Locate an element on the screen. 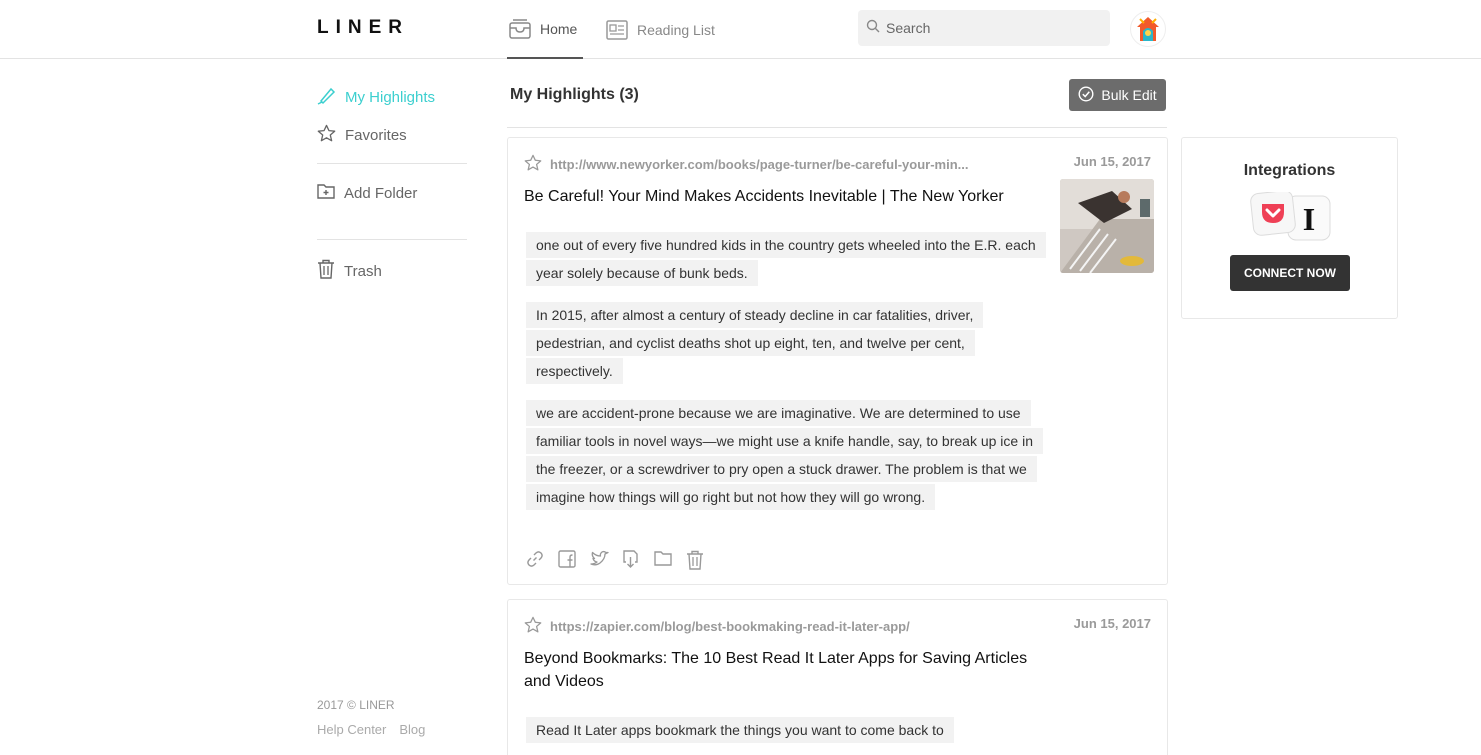  folder-icon is located at coordinates (663, 559).